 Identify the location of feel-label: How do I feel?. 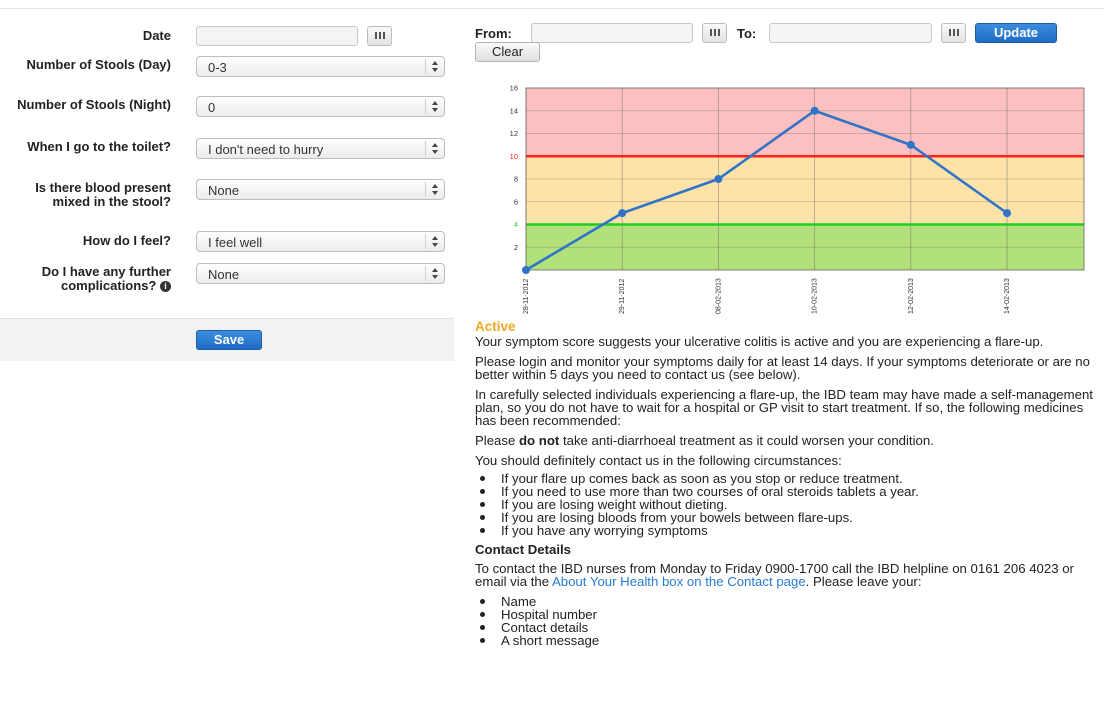
(126, 240).